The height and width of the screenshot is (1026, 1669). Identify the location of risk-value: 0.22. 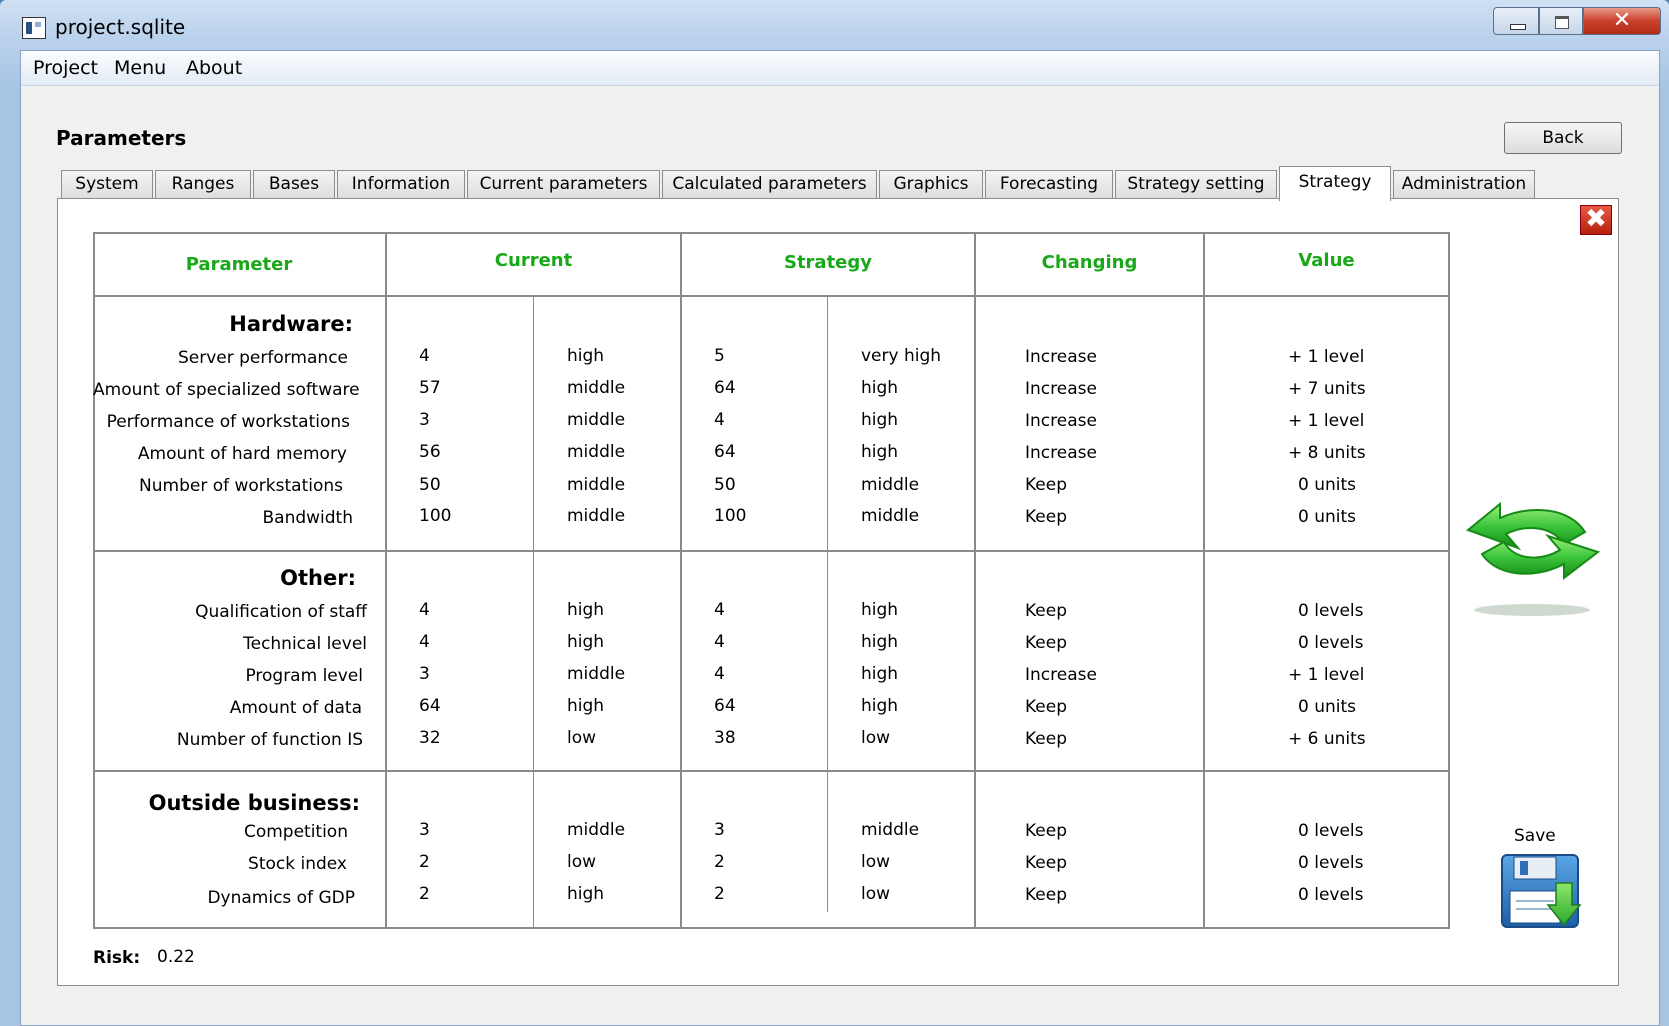
(176, 957).